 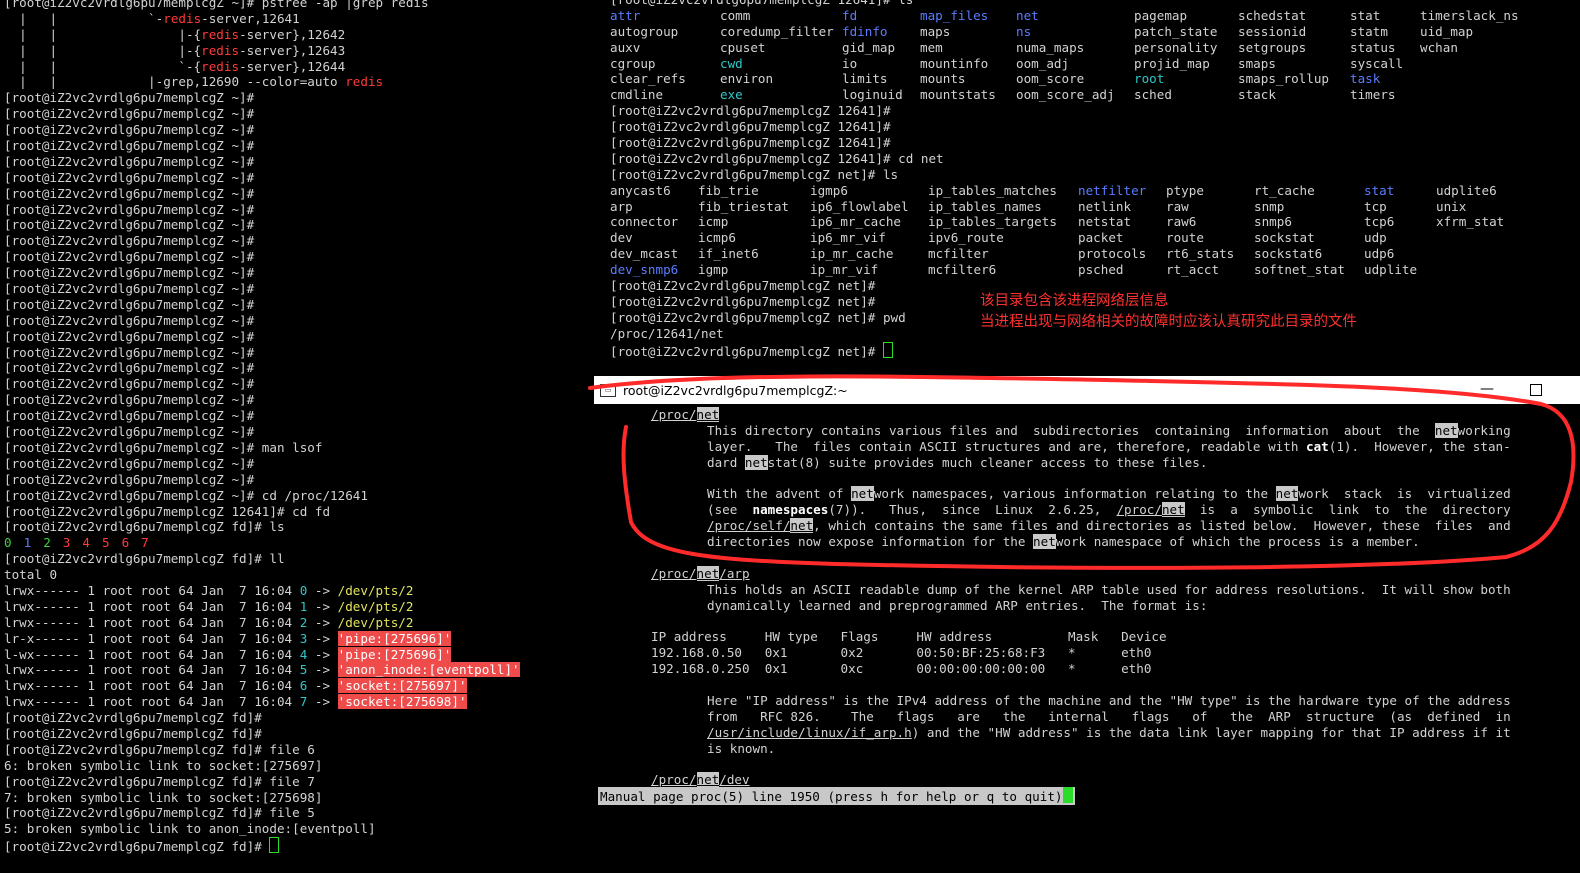 What do you see at coordinates (1257, 63) in the screenshot?
I see `dir-entry: smaps` at bounding box center [1257, 63].